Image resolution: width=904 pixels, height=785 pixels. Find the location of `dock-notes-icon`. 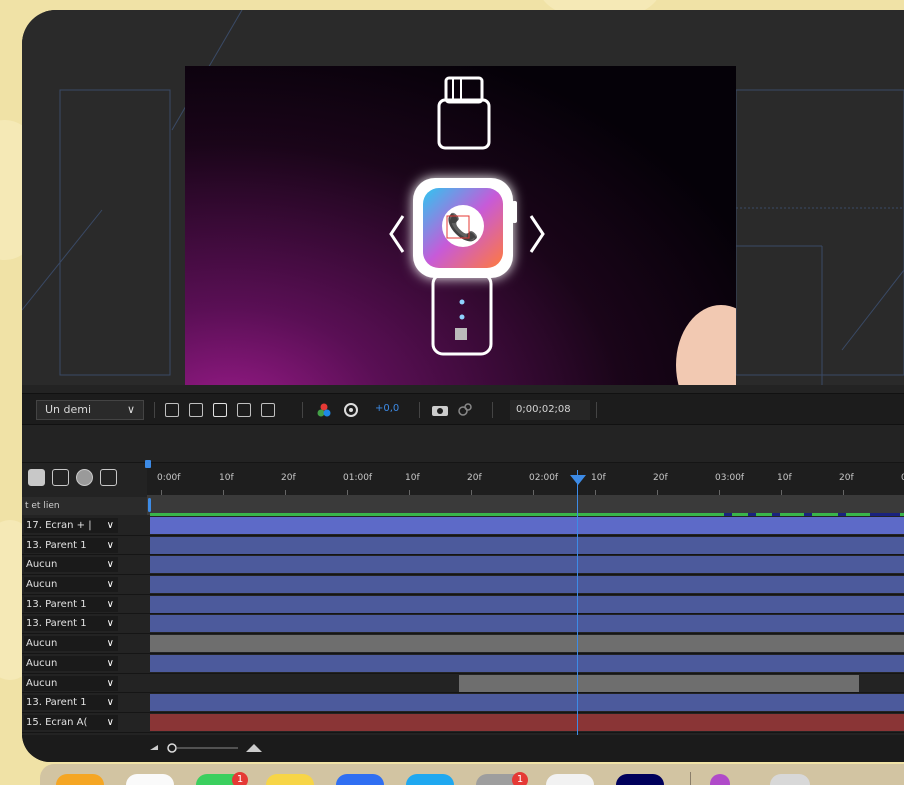

dock-notes-icon is located at coordinates (290, 779).